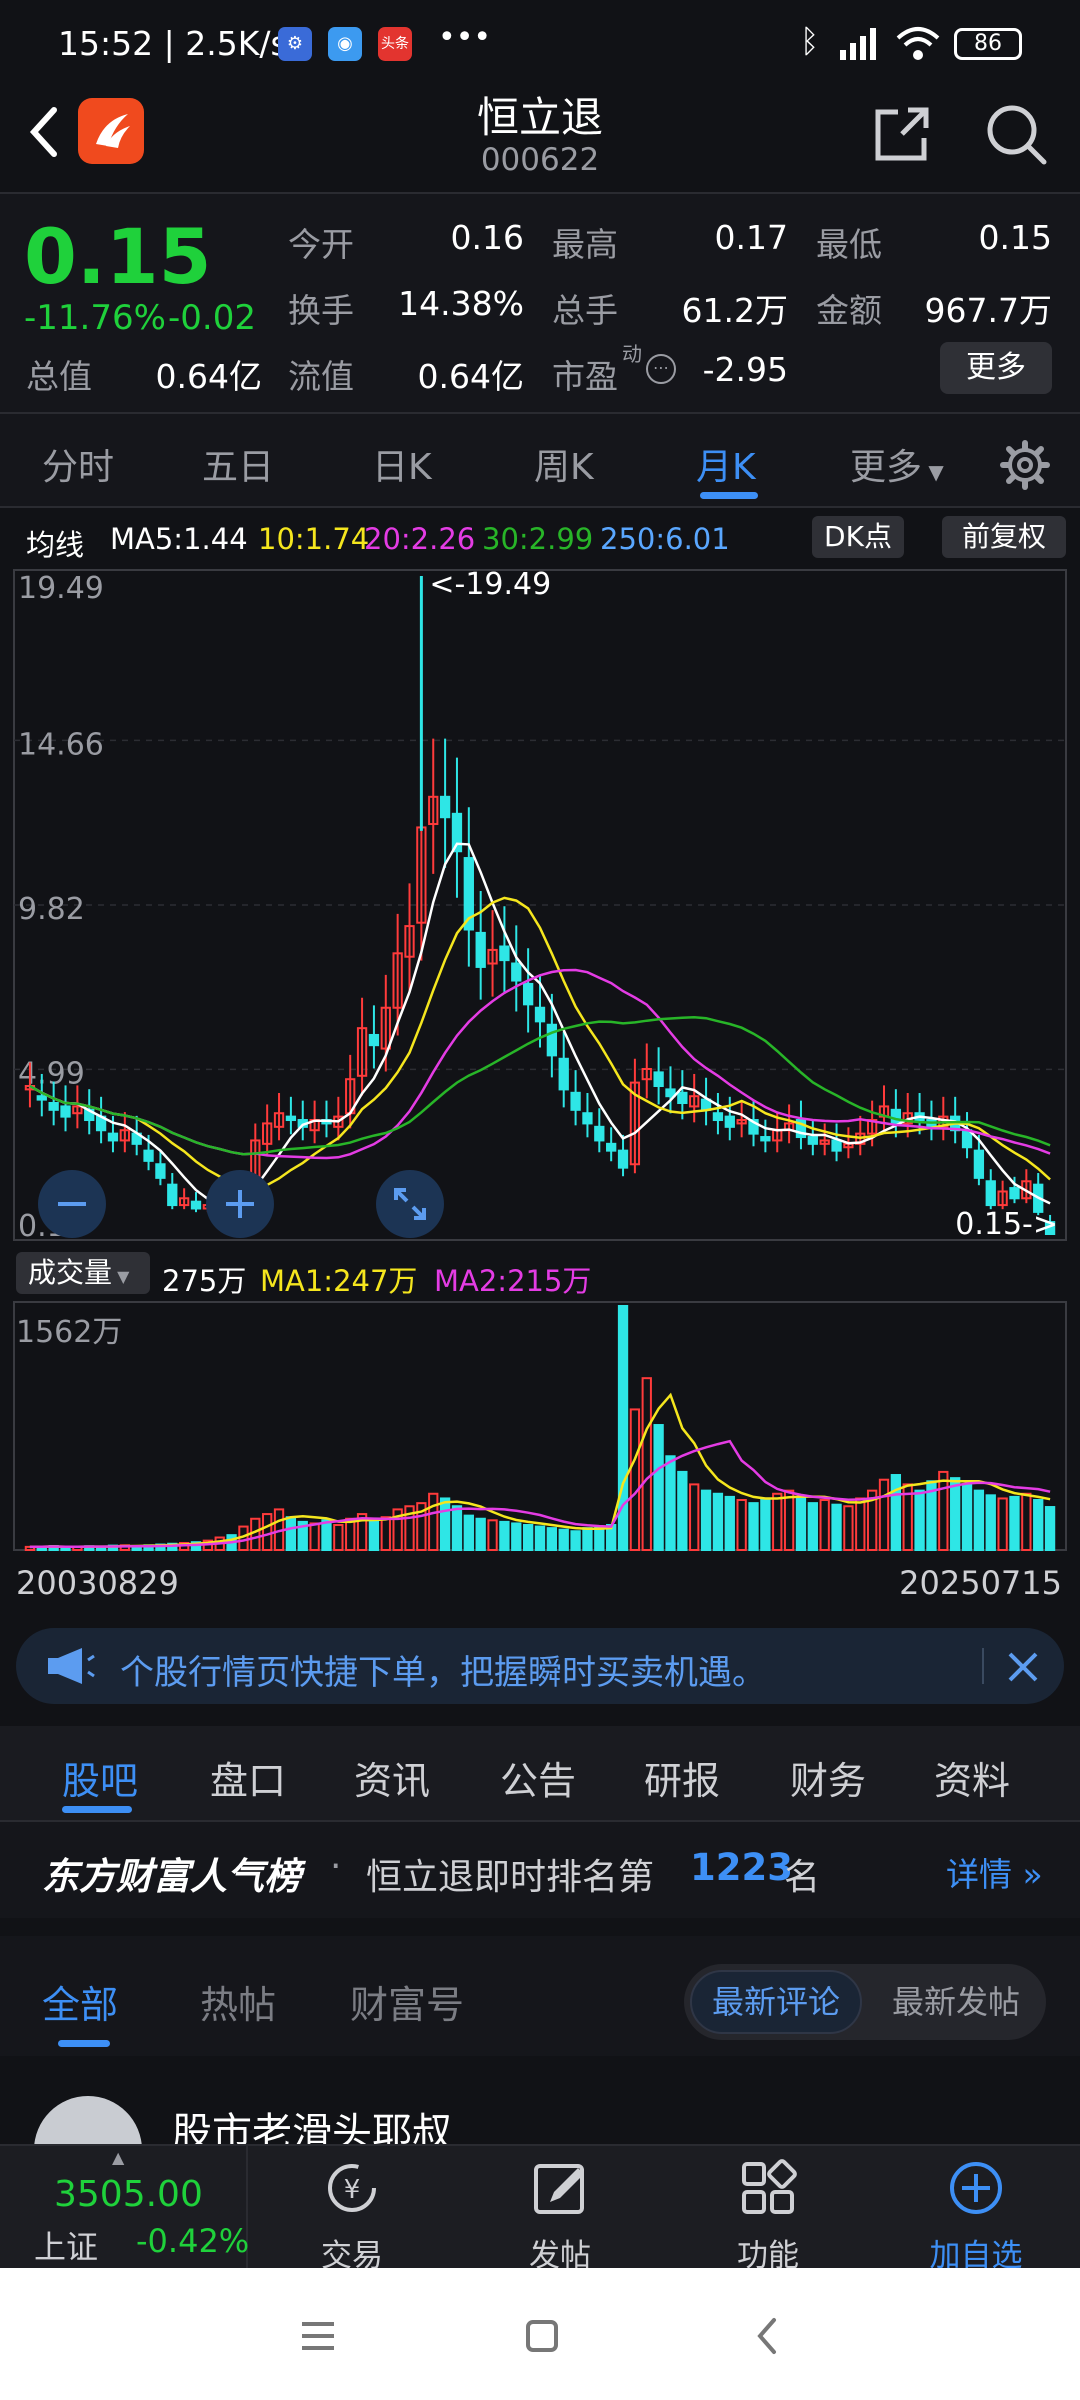 The height and width of the screenshot is (2400, 1080). Describe the element at coordinates (407, 2001) in the screenshot. I see `tab-wealth-account: 财富号` at that location.